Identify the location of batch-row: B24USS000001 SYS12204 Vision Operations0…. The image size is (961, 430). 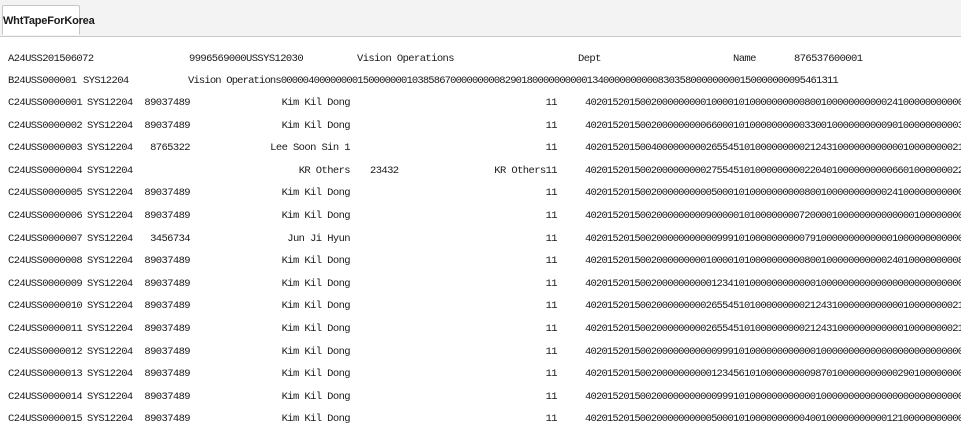
(480, 81).